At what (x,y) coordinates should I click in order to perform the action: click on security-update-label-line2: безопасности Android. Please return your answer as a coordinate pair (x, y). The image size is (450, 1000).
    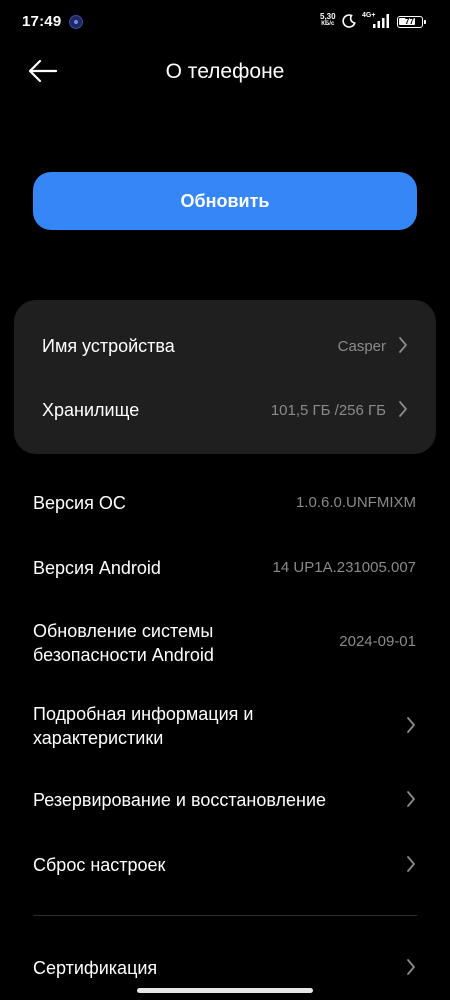
    Looking at the image, I should click on (123, 655).